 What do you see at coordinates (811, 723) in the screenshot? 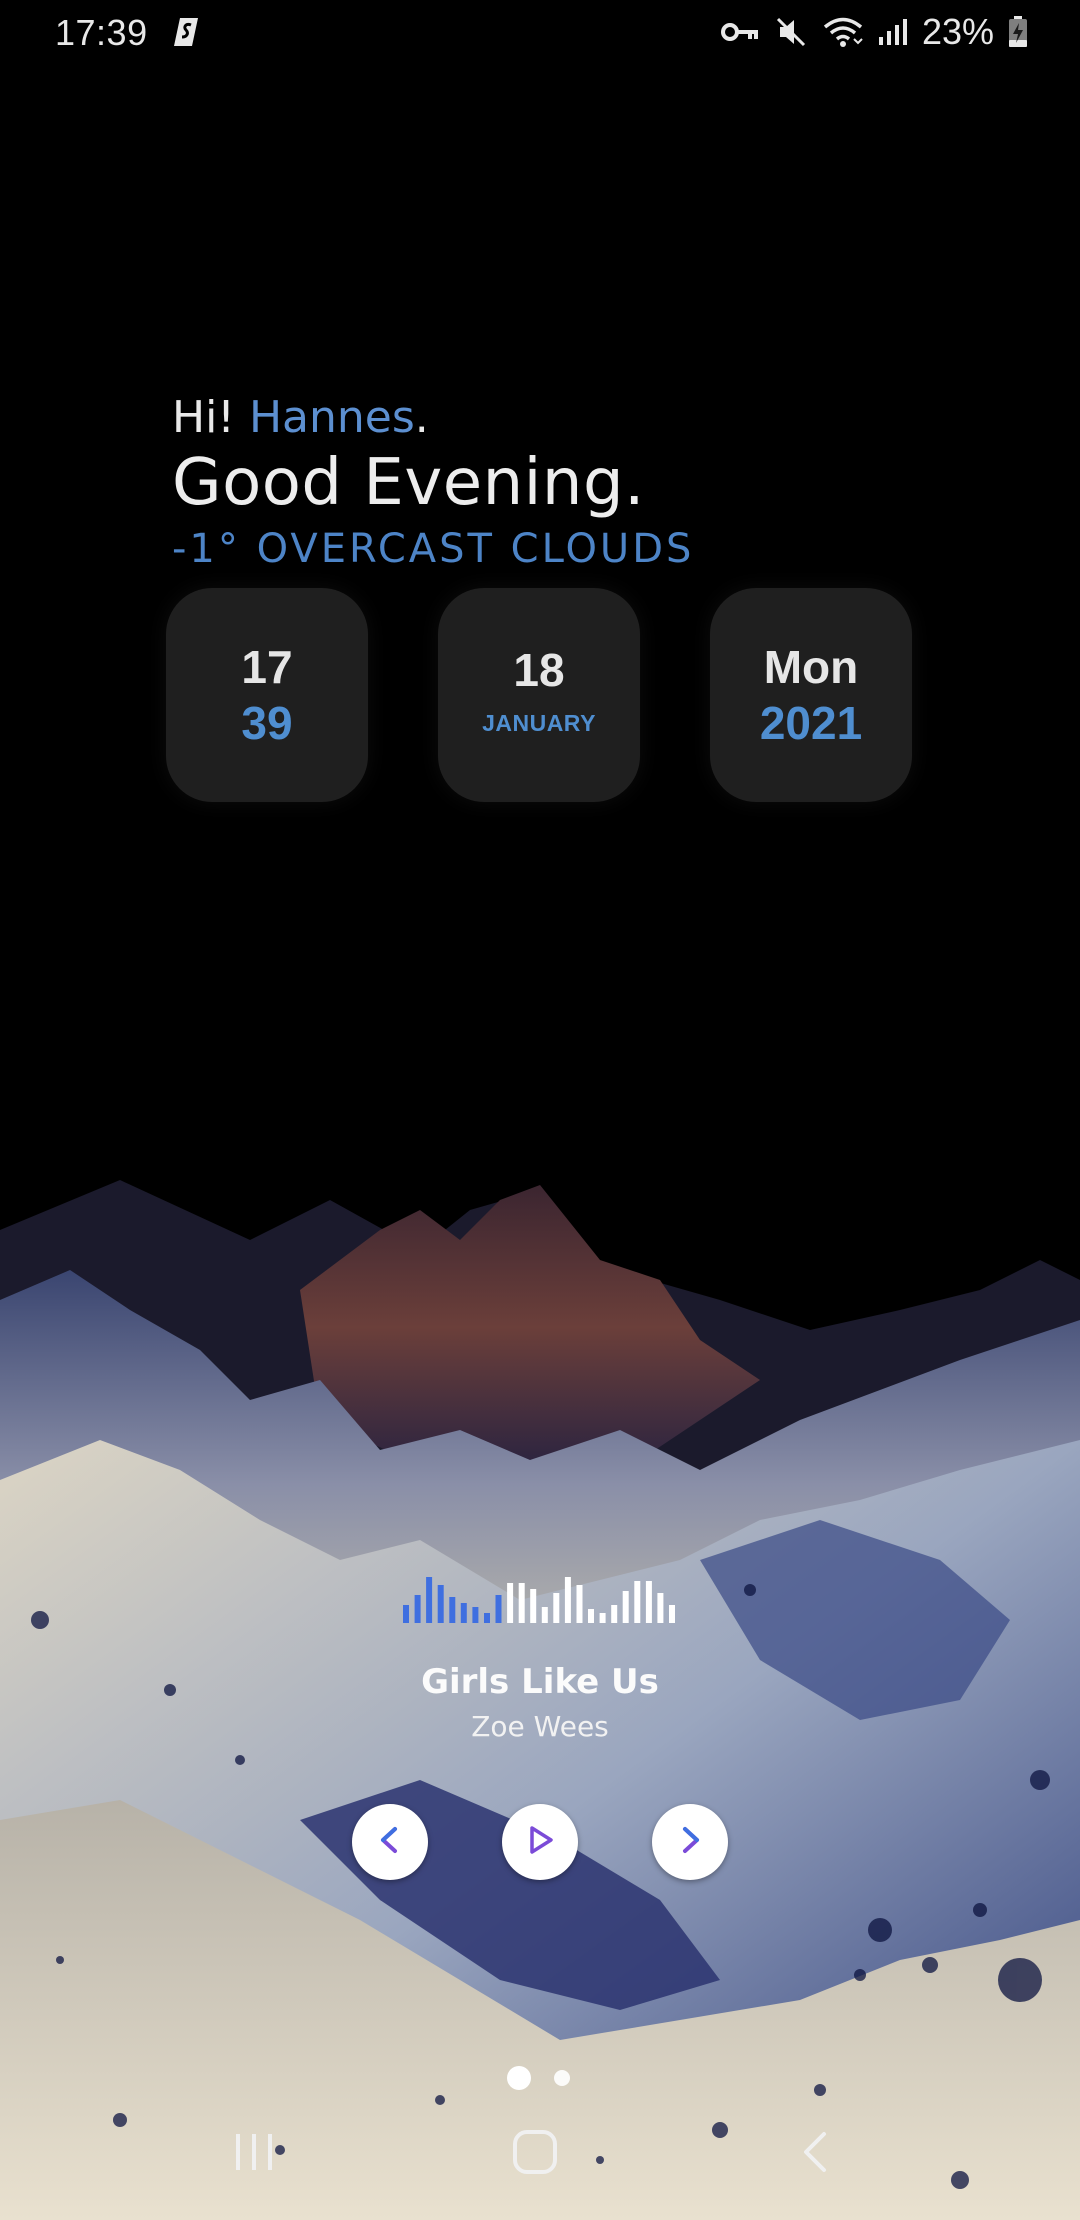
I see `year: 2021` at bounding box center [811, 723].